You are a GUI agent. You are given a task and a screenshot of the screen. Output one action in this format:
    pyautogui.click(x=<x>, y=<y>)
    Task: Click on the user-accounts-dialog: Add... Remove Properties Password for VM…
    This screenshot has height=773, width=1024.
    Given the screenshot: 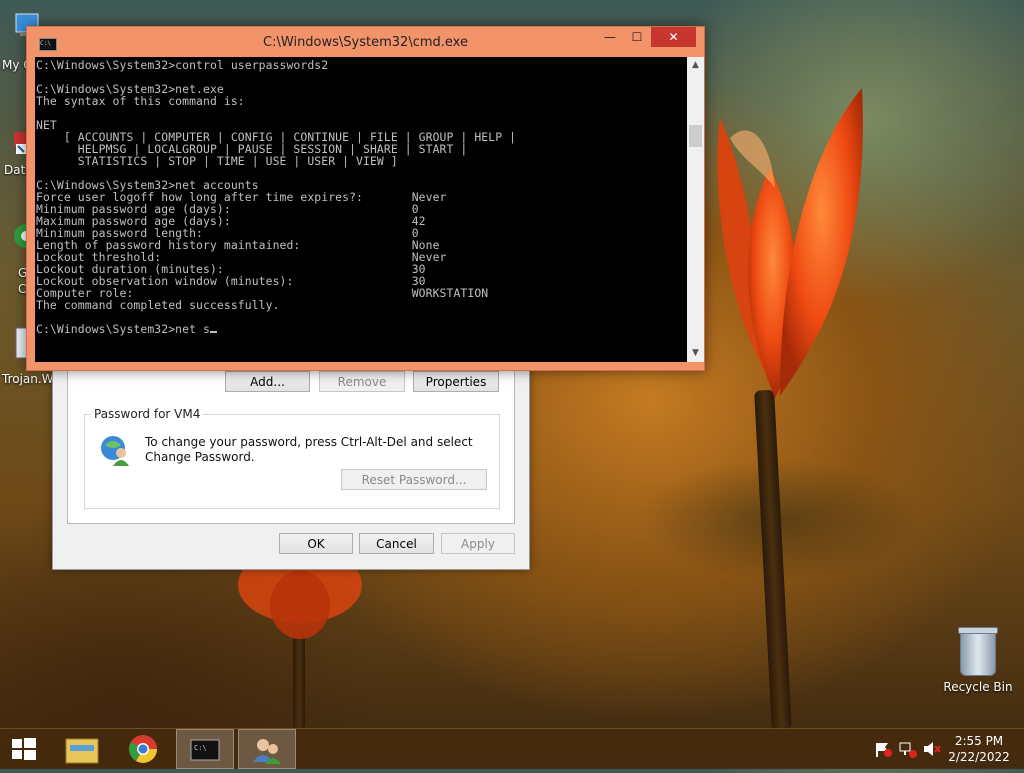 What is the action you would take?
    pyautogui.click(x=291, y=455)
    